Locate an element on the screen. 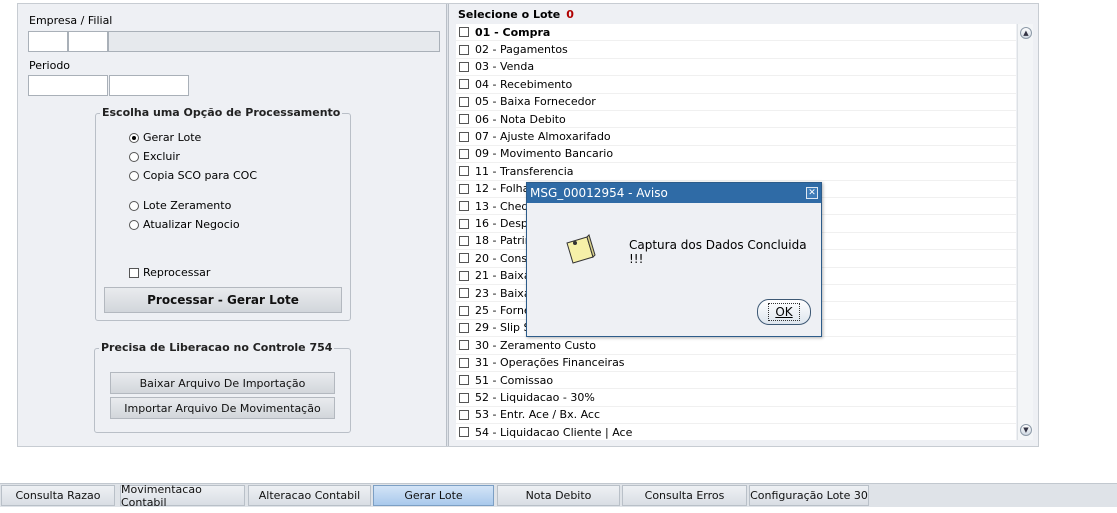 Image resolution: width=1117 pixels, height=513 pixels. reprocessar-checkbox: Reprocessar is located at coordinates (169, 272).